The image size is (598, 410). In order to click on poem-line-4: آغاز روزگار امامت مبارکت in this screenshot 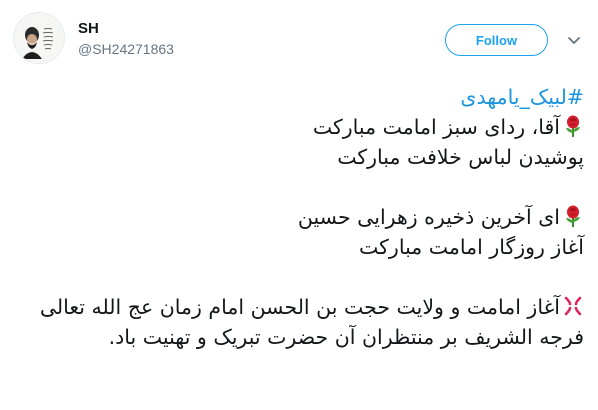, I will do `click(471, 247)`.